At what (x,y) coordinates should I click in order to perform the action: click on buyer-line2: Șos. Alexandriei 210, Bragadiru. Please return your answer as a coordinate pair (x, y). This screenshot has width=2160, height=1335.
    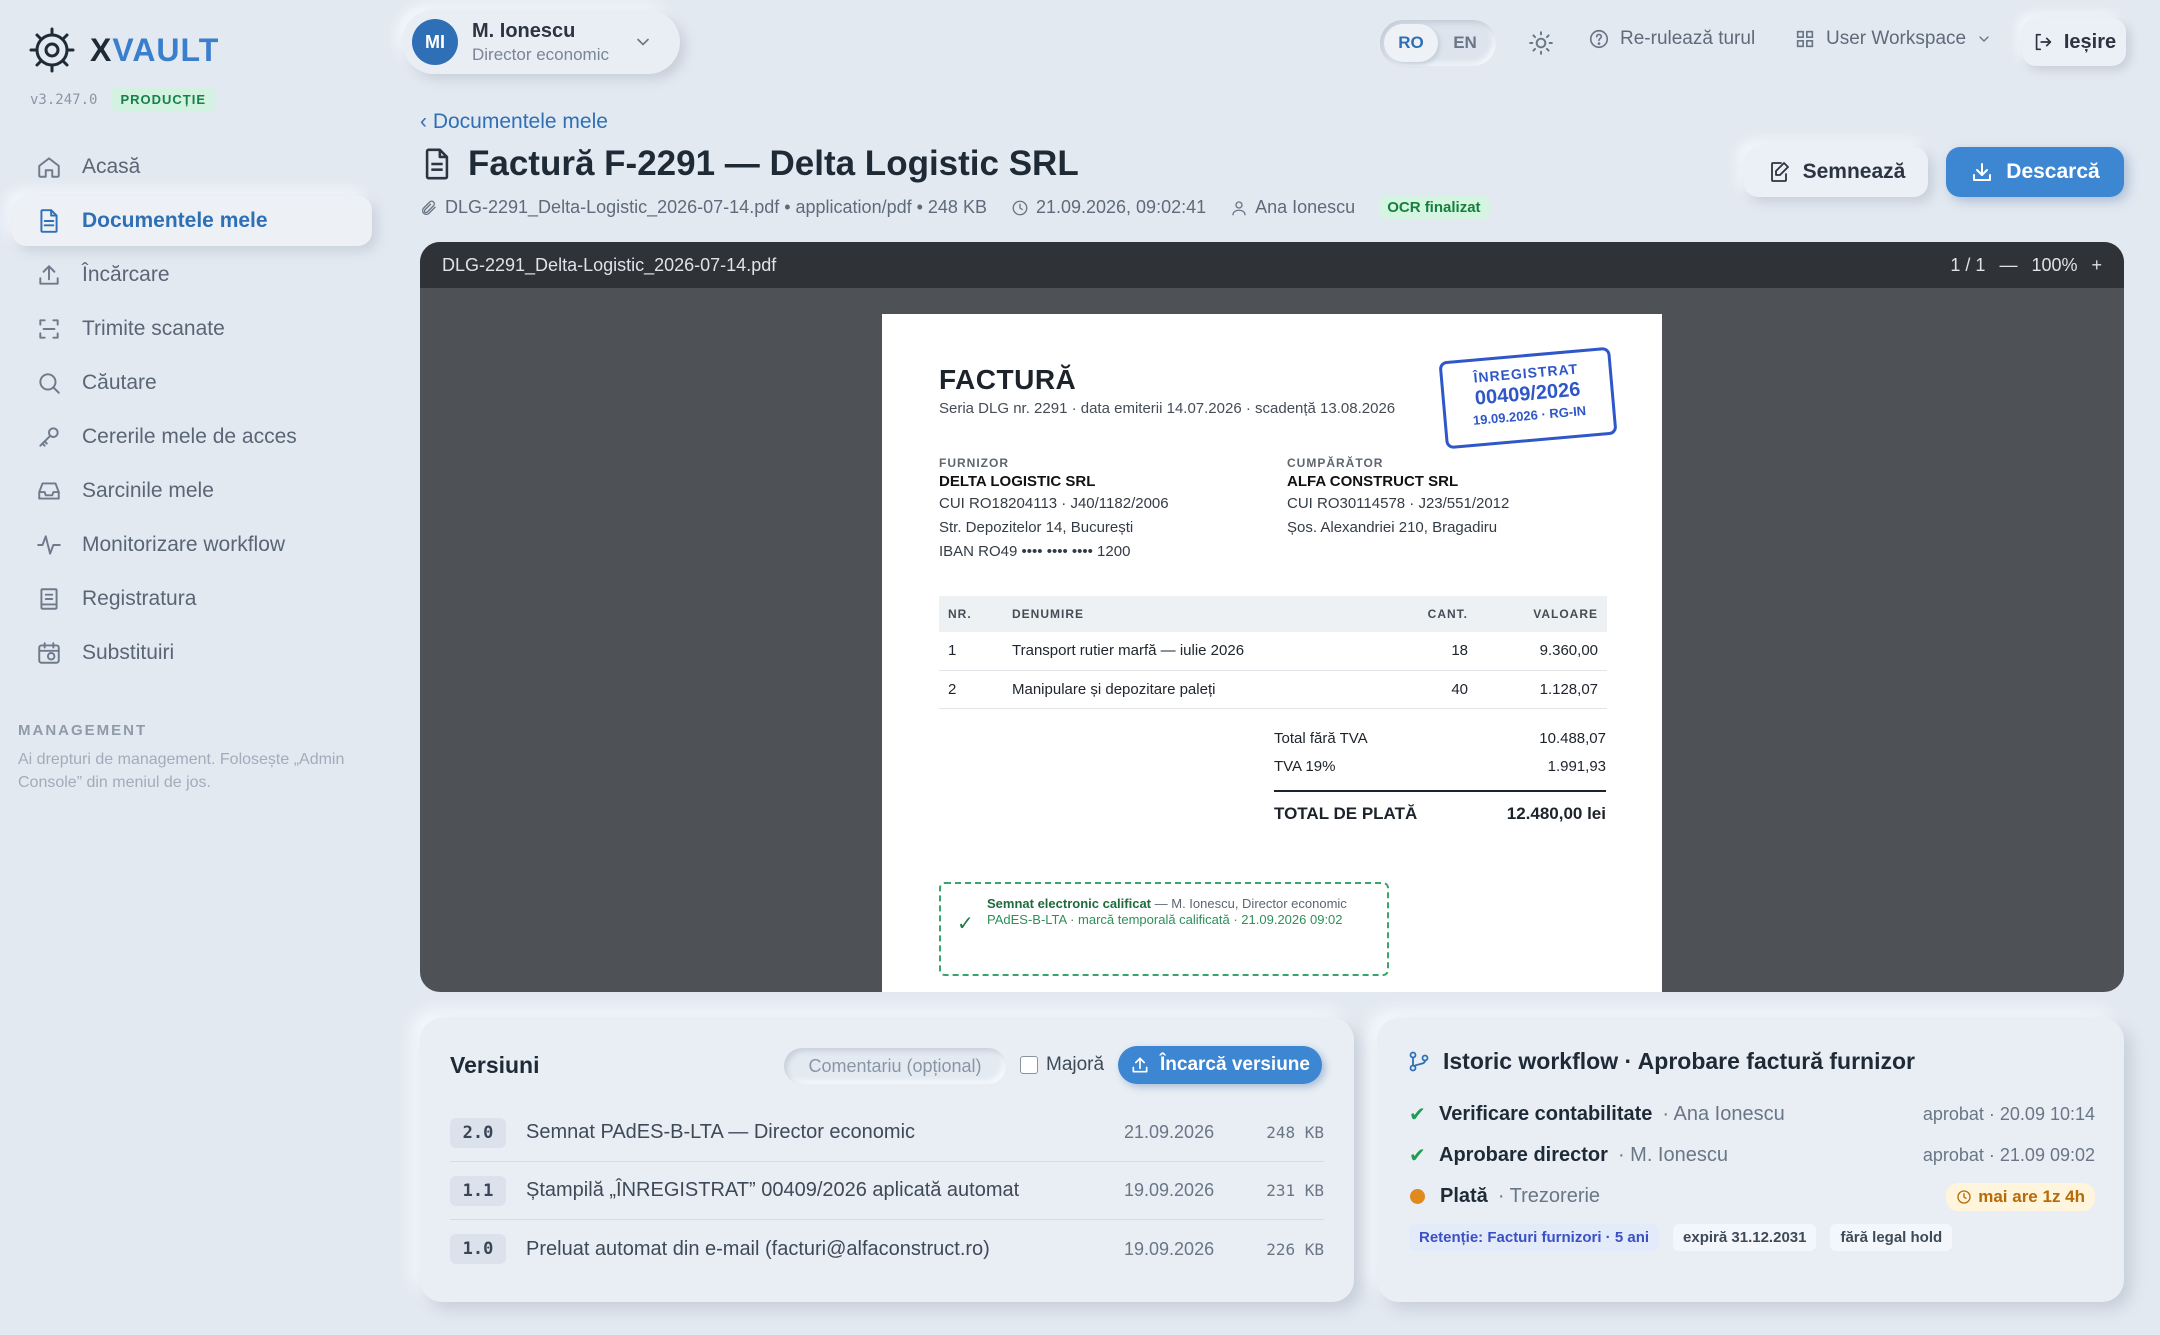
    Looking at the image, I should click on (1392, 527).